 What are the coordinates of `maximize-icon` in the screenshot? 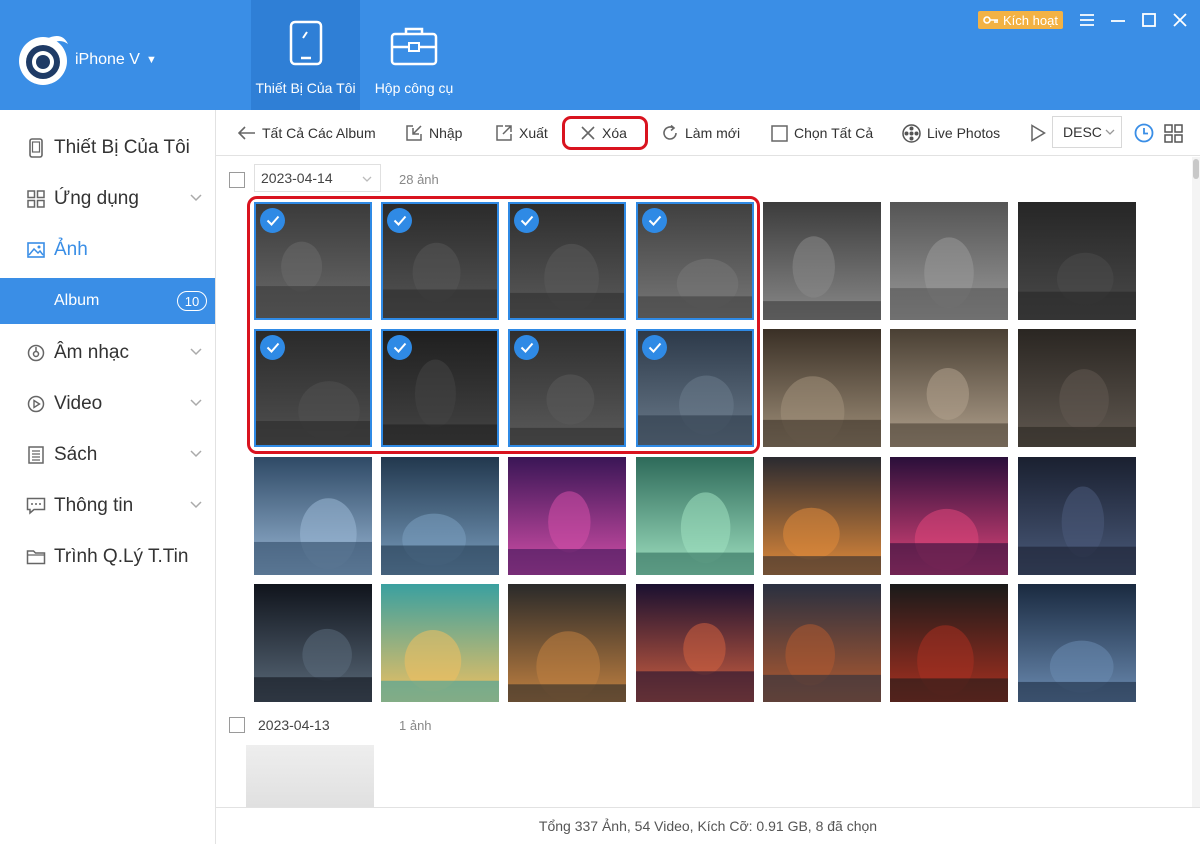 It's located at (1149, 20).